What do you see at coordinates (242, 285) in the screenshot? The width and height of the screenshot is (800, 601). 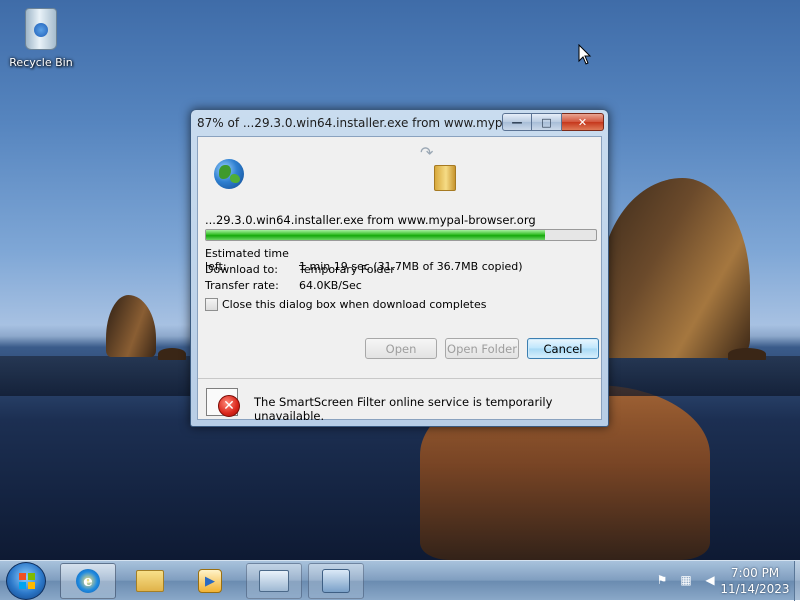 I see `transfer-rate-label: Transfer rate:` at bounding box center [242, 285].